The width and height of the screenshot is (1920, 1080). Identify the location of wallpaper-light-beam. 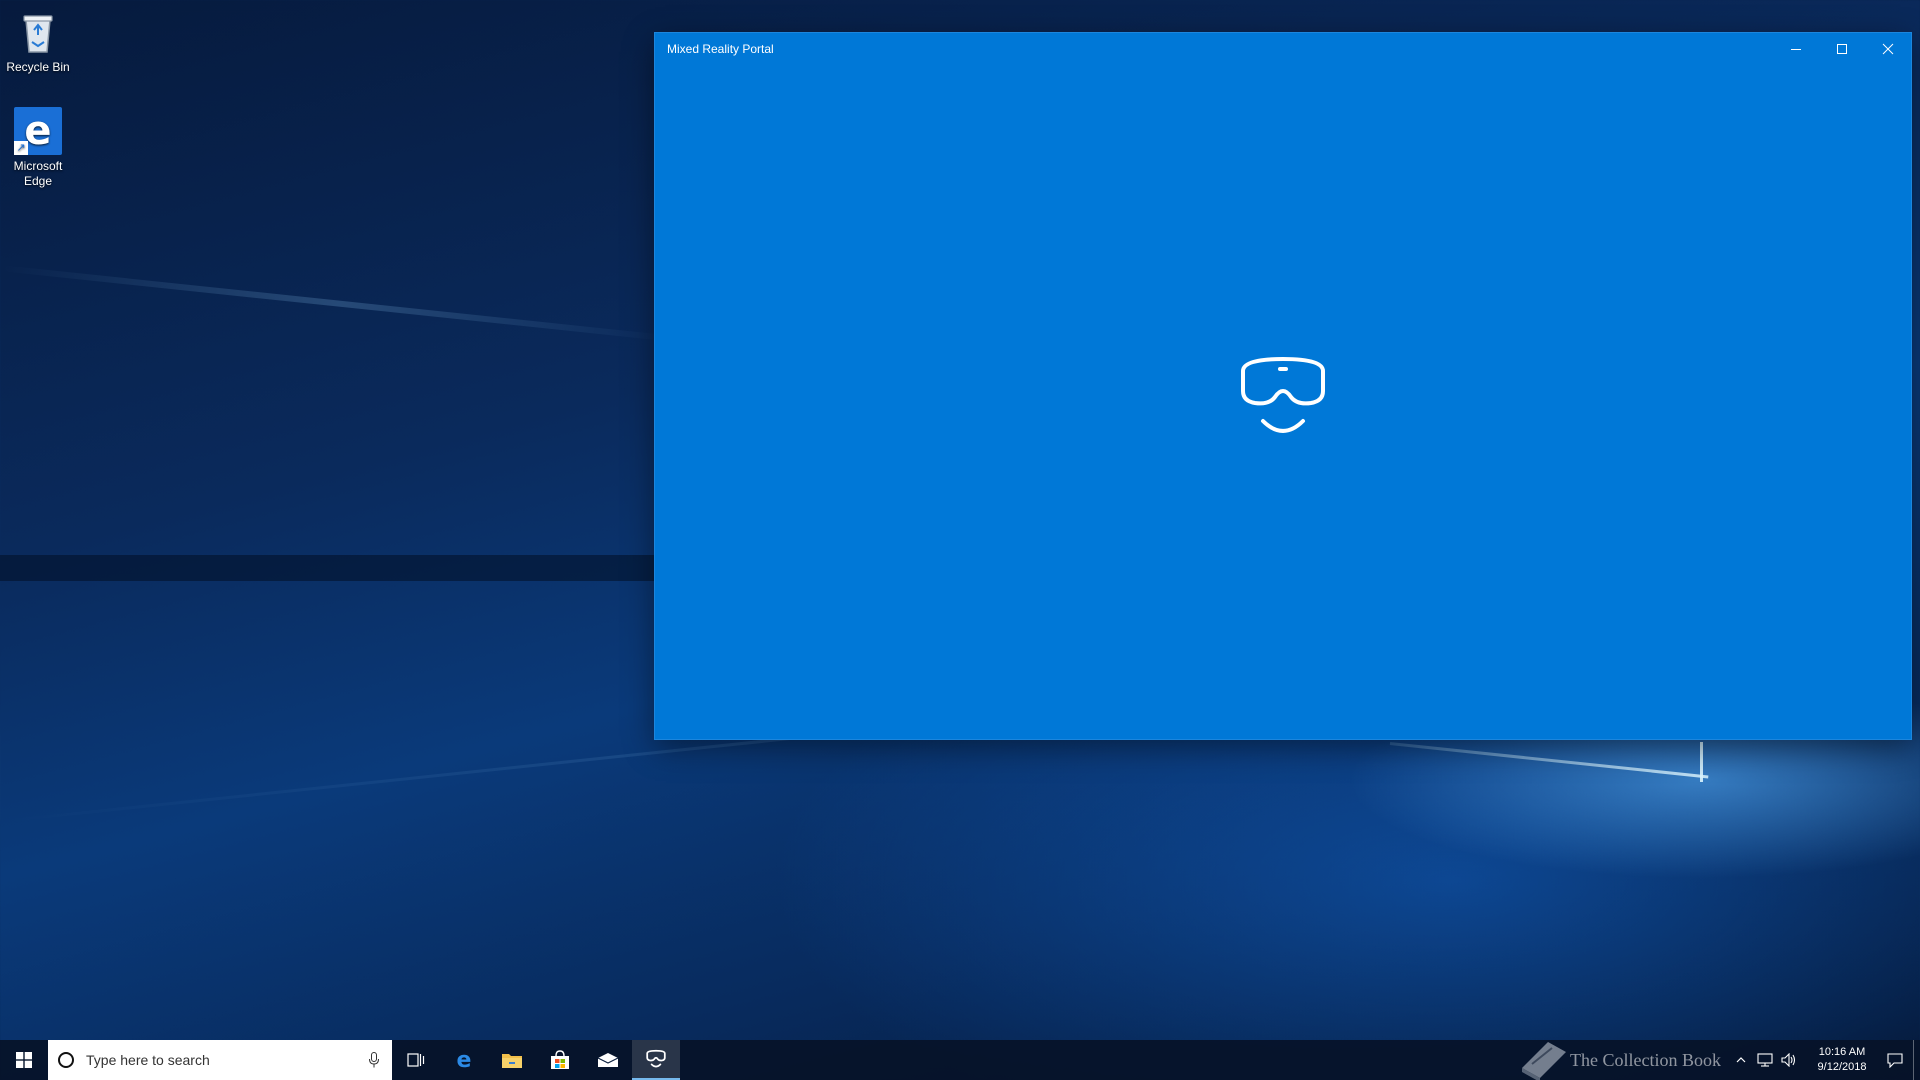
(338, 304).